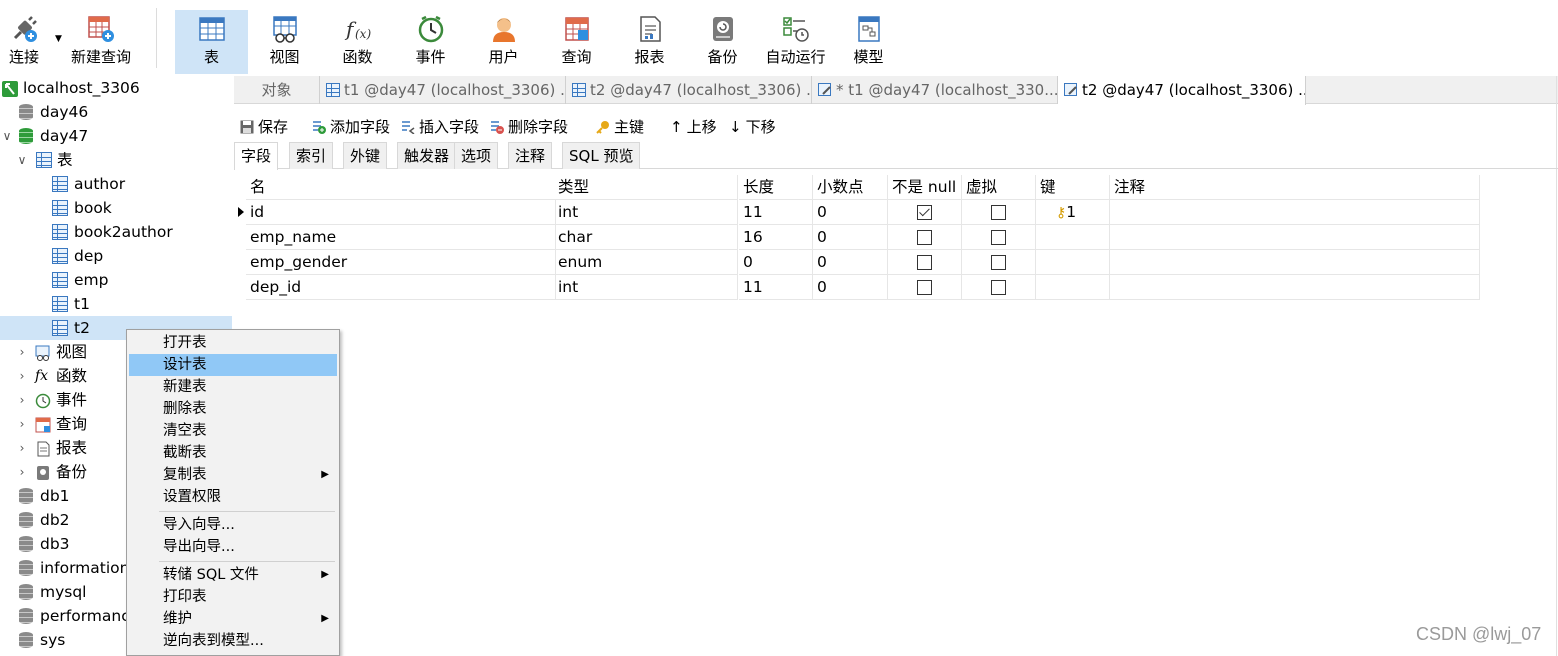 The height and width of the screenshot is (656, 1558). Describe the element at coordinates (999, 187) in the screenshot. I see `column-header-virtual: 虚拟` at that location.